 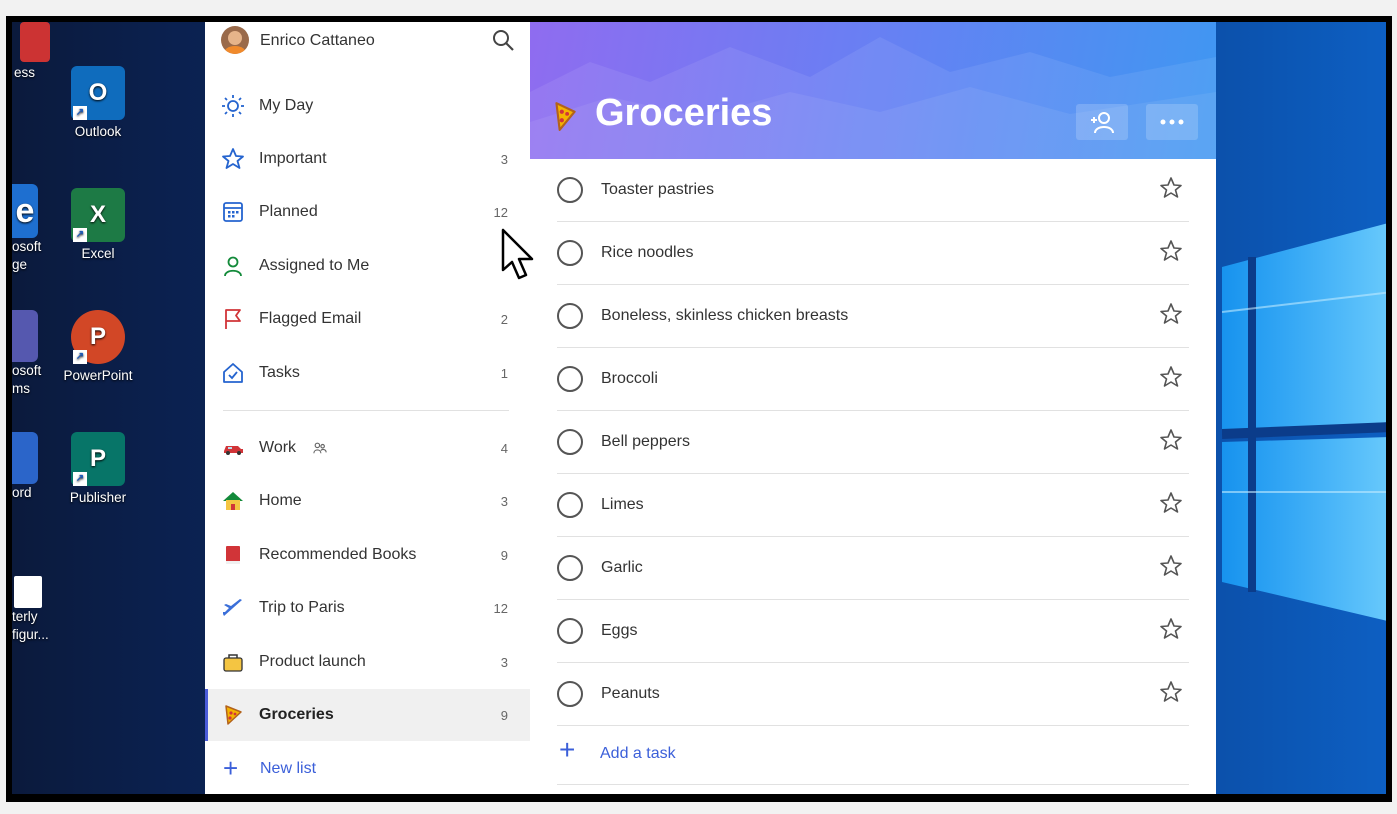 I want to click on desktop-icon-excel: X ↗ Excel, so click(x=98, y=224).